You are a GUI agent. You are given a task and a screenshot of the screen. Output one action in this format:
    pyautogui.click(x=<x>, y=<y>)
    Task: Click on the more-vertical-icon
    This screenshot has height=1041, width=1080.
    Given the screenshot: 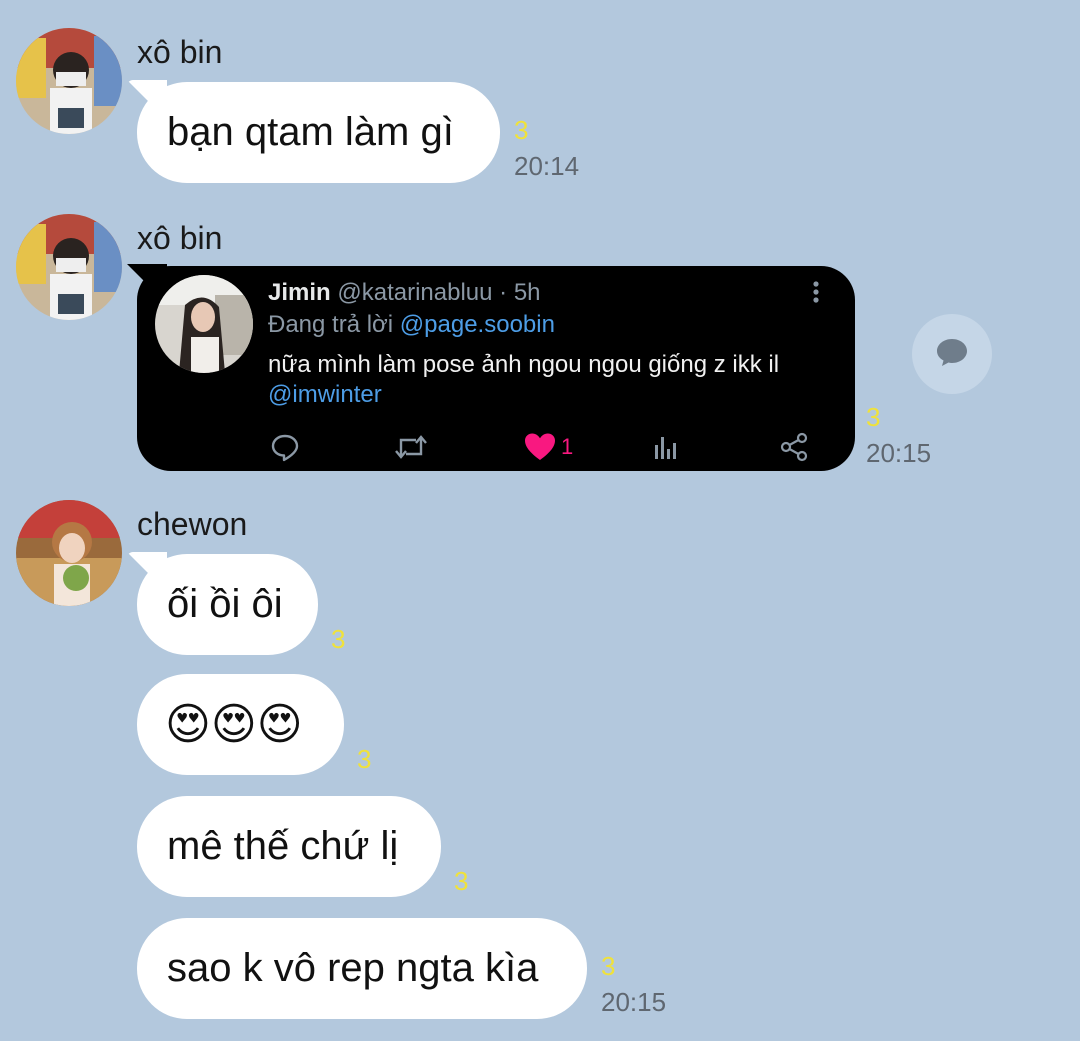 What is the action you would take?
    pyautogui.click(x=816, y=293)
    